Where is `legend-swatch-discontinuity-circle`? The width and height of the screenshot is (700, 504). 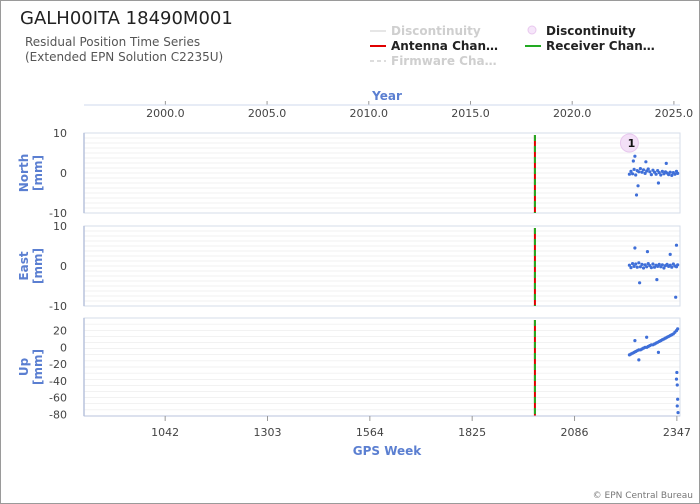 legend-swatch-discontinuity-circle is located at coordinates (532, 30).